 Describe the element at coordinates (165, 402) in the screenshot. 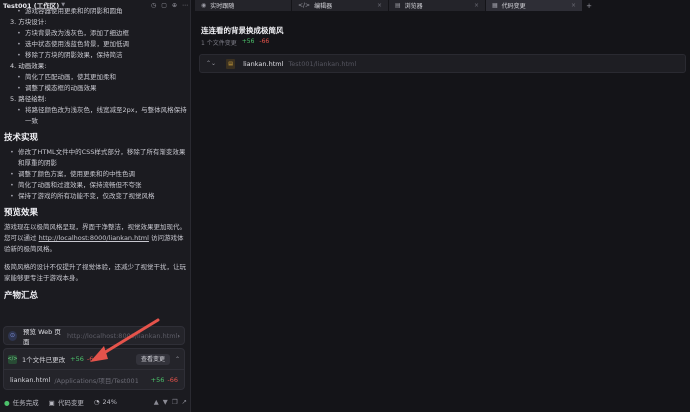

I see `thumbs-down-icon: ▼` at that location.